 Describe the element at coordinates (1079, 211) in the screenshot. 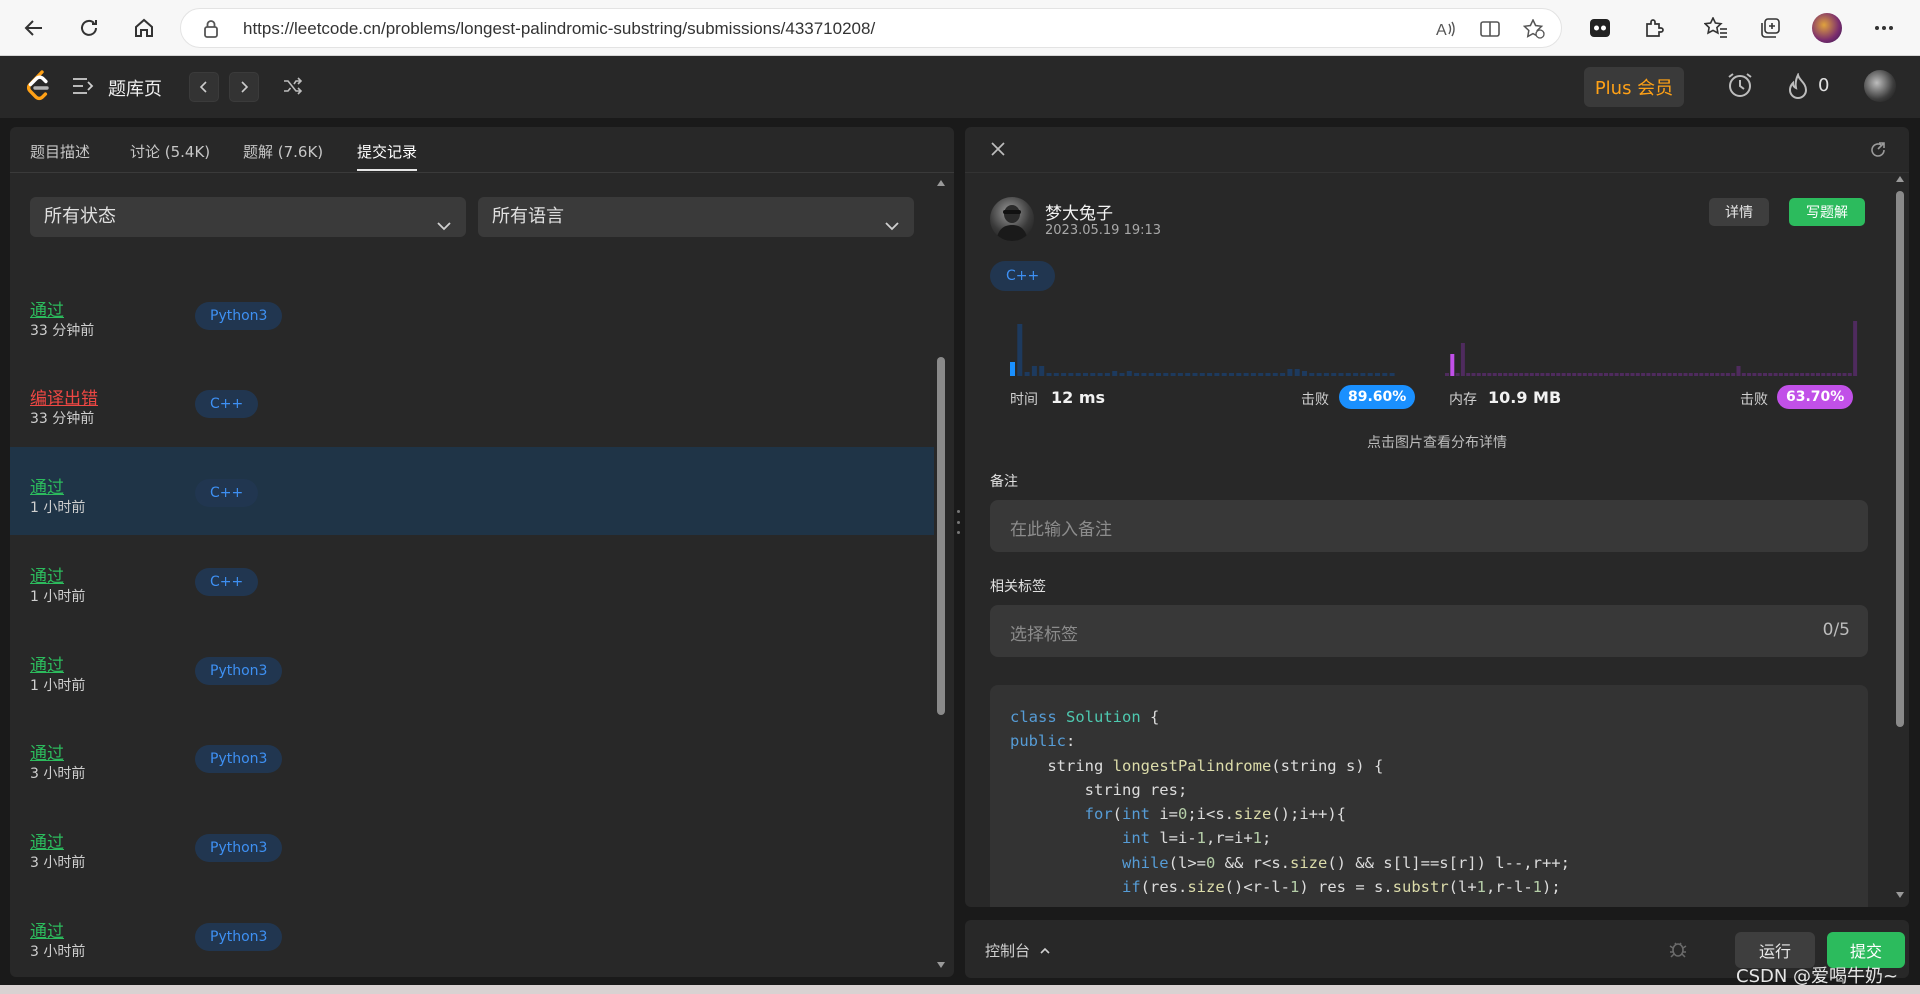

I see `author-name: 梦大兔子` at that location.